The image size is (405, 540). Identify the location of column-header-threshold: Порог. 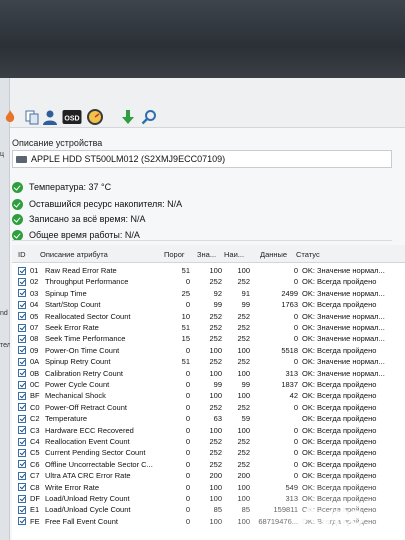
(174, 254).